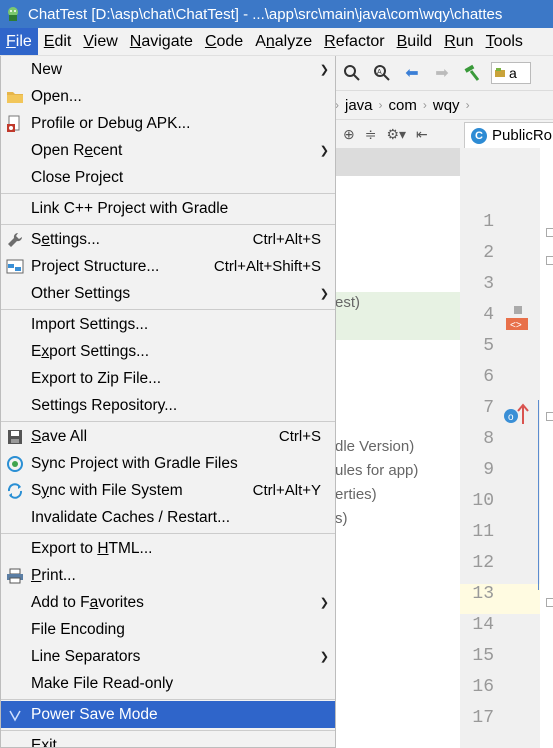  I want to click on menu-item-label: File Encoding, so click(78, 629).